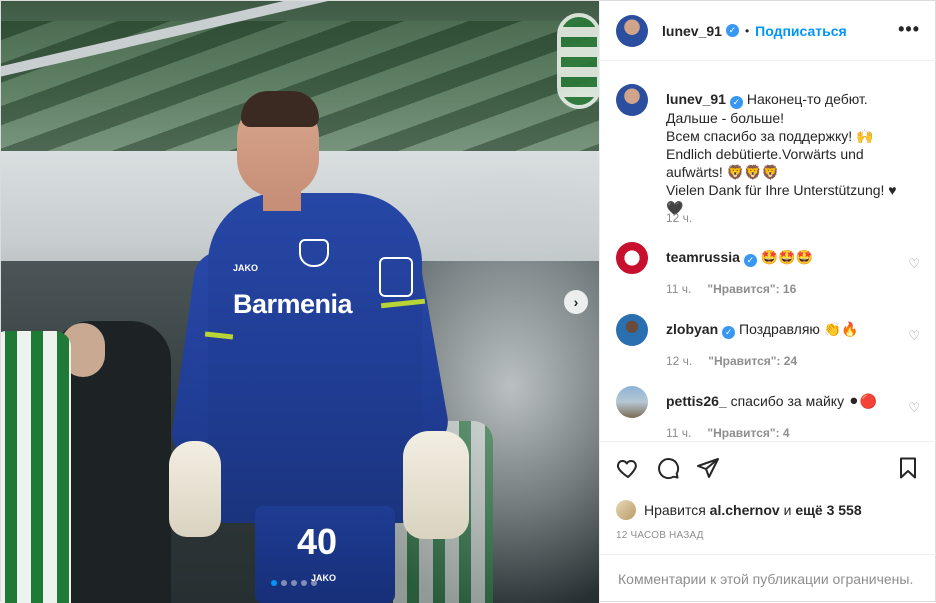  What do you see at coordinates (692, 329) in the screenshot?
I see `comment-username: zlobyan` at bounding box center [692, 329].